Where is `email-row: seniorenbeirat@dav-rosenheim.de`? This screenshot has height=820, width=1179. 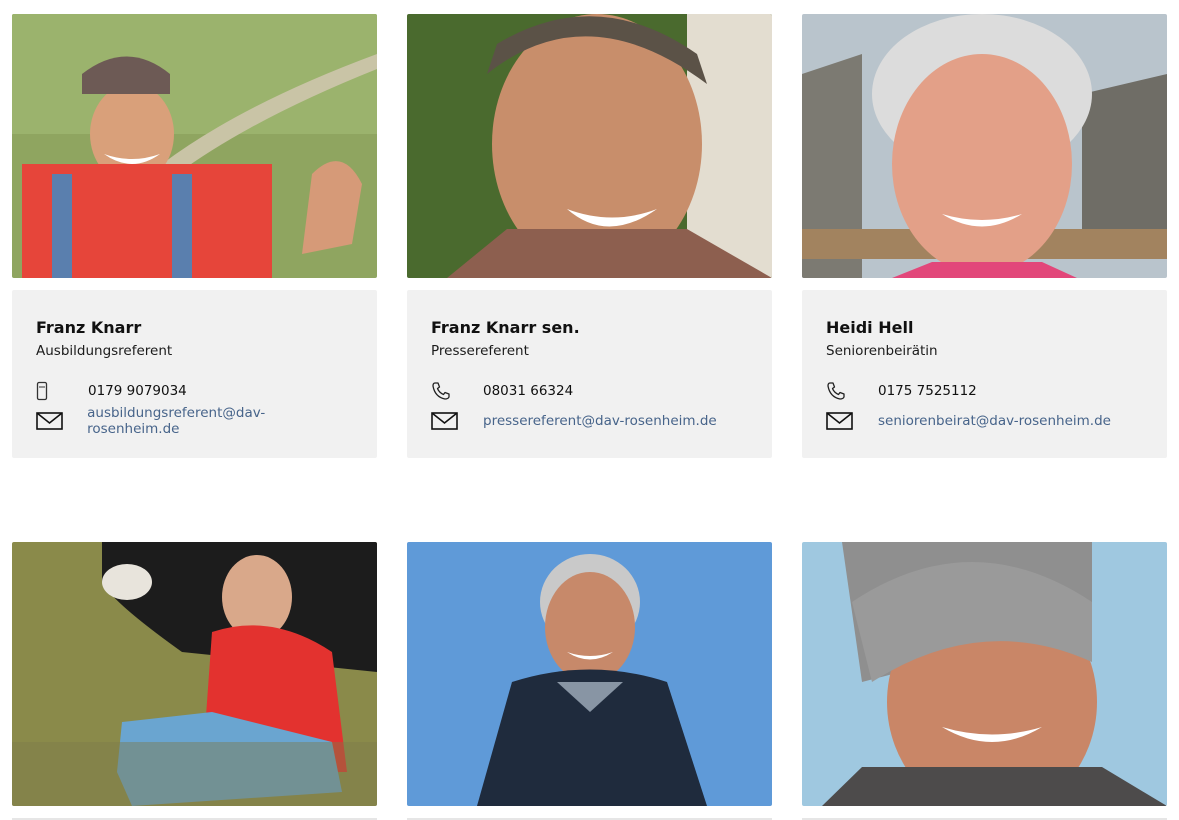
email-row: seniorenbeirat@dav-rosenheim.de is located at coordinates (984, 421).